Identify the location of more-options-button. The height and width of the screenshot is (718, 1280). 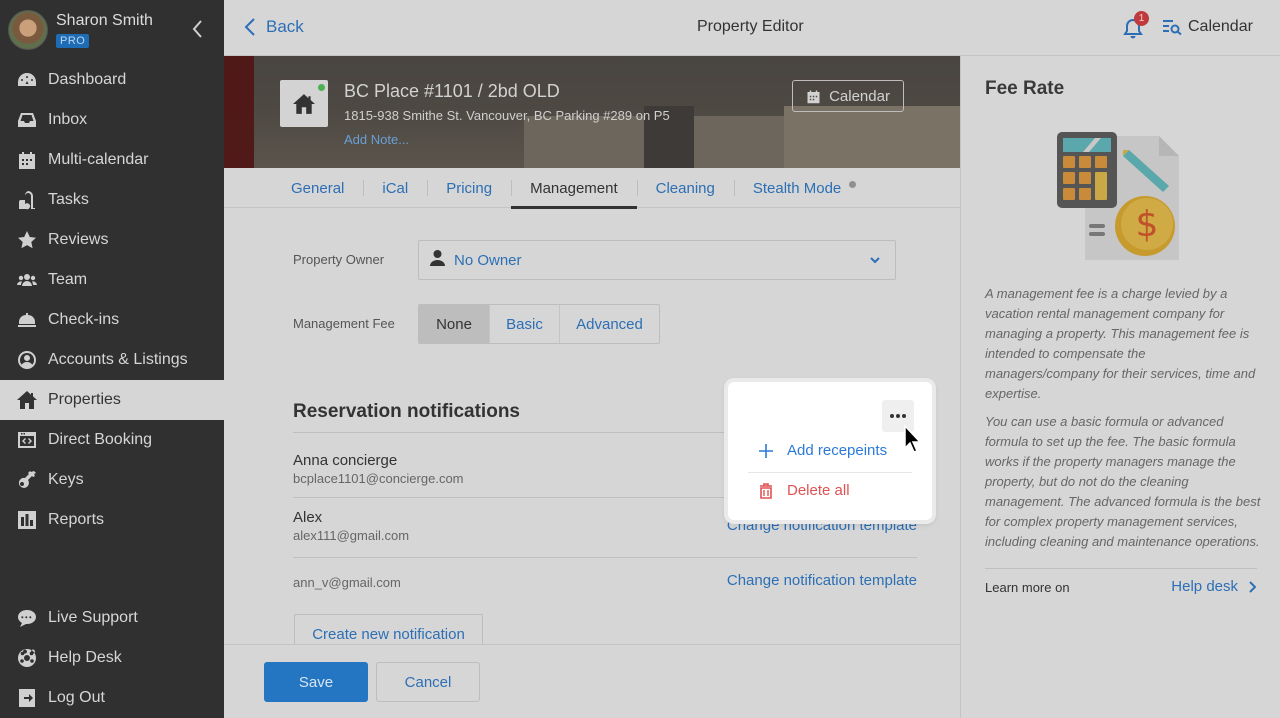
(898, 416).